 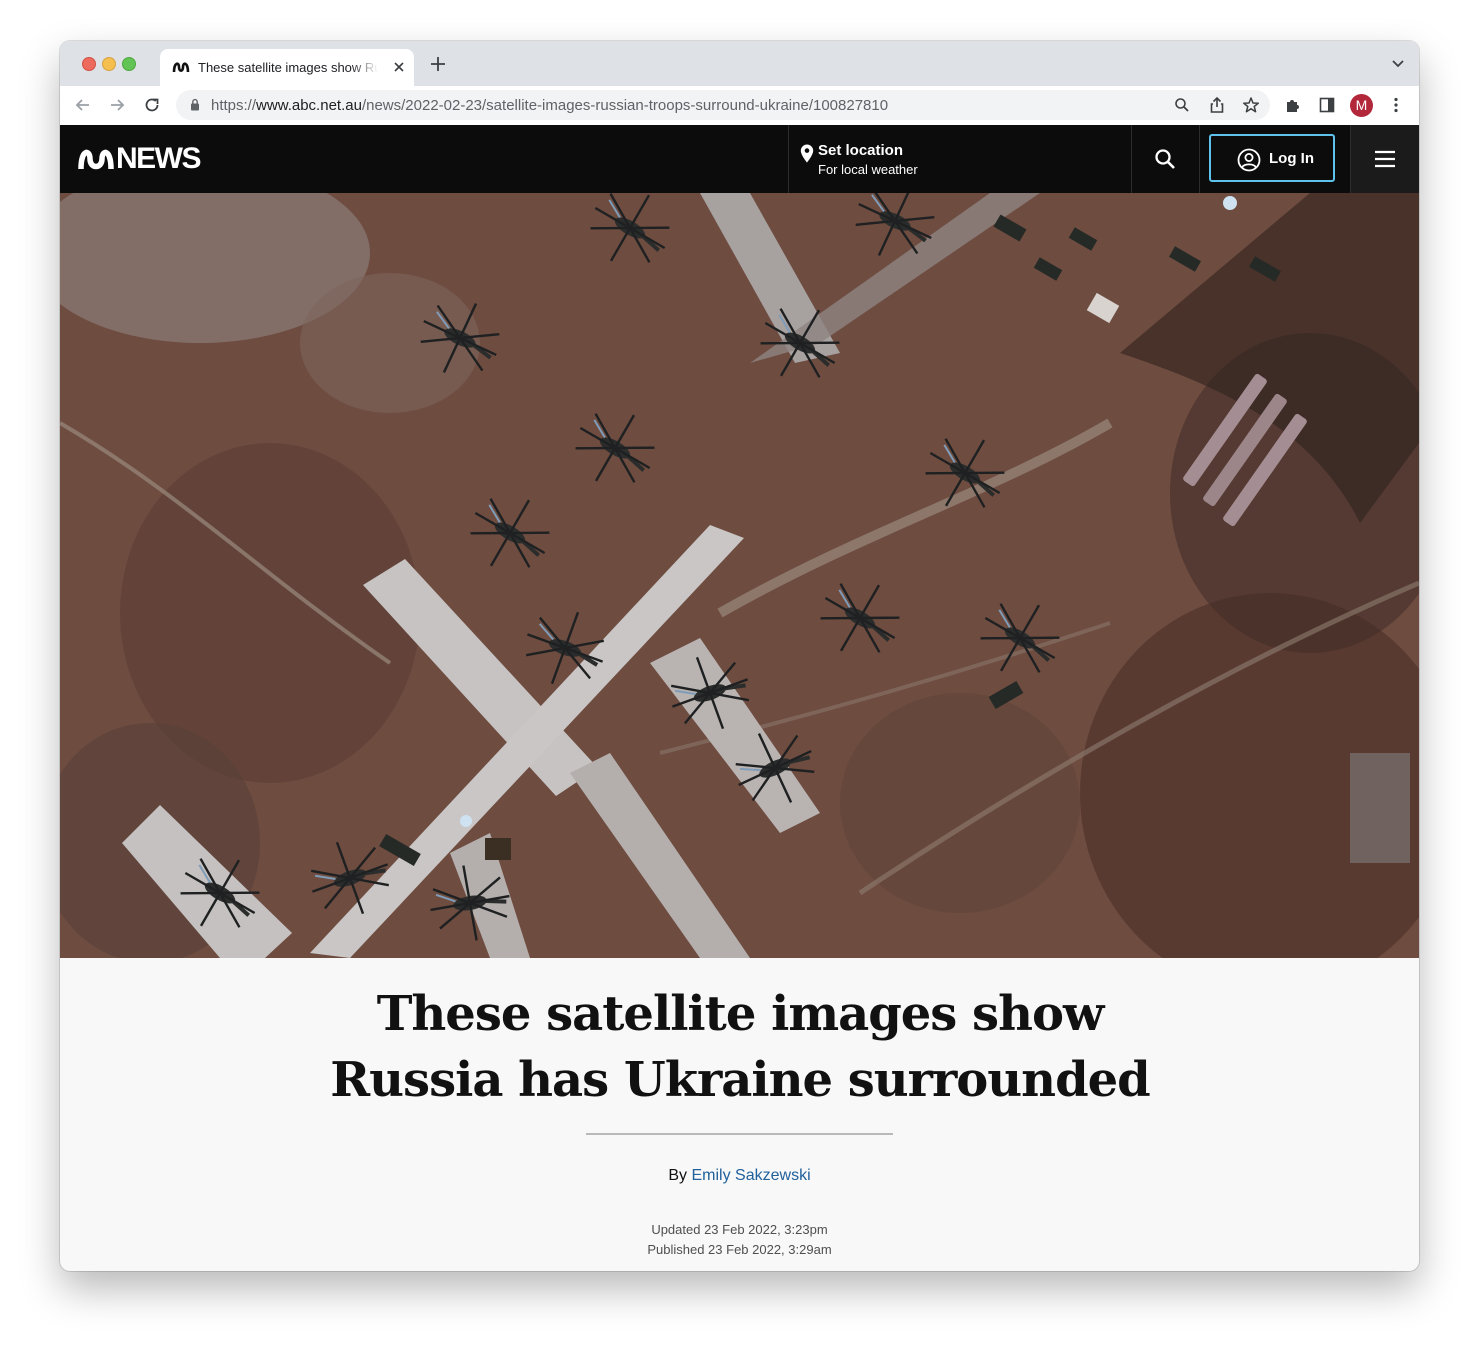 What do you see at coordinates (1251, 105) in the screenshot?
I see `star-icon` at bounding box center [1251, 105].